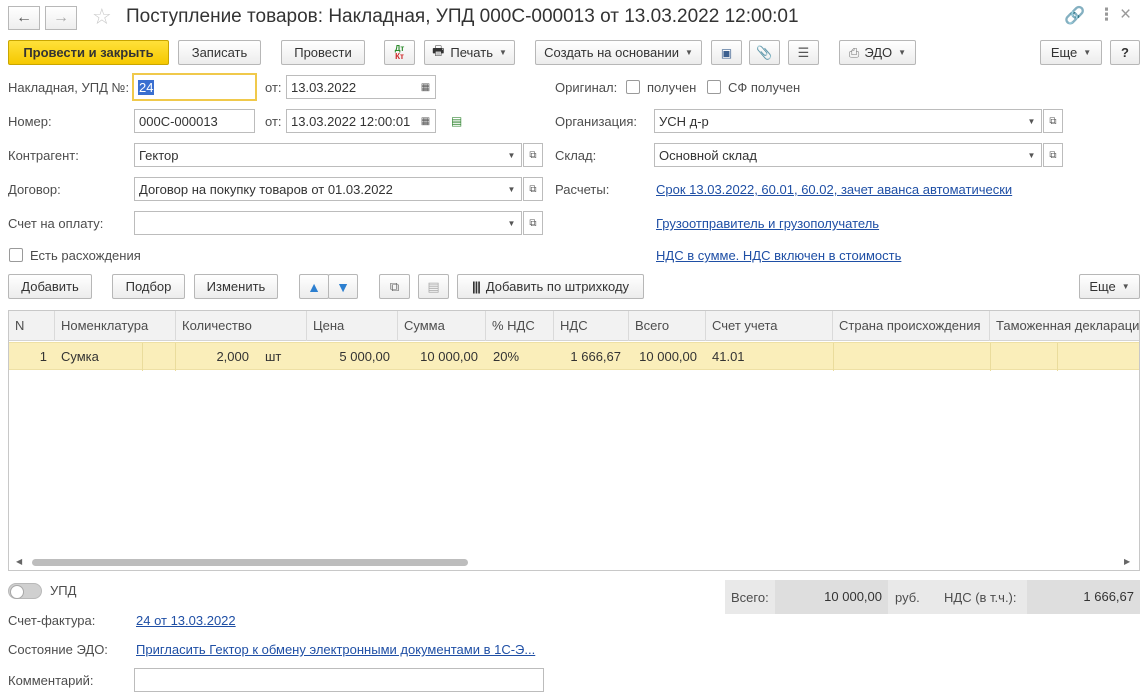 The height and width of the screenshot is (699, 1145). I want to click on attachment-button: 📎, so click(764, 52).